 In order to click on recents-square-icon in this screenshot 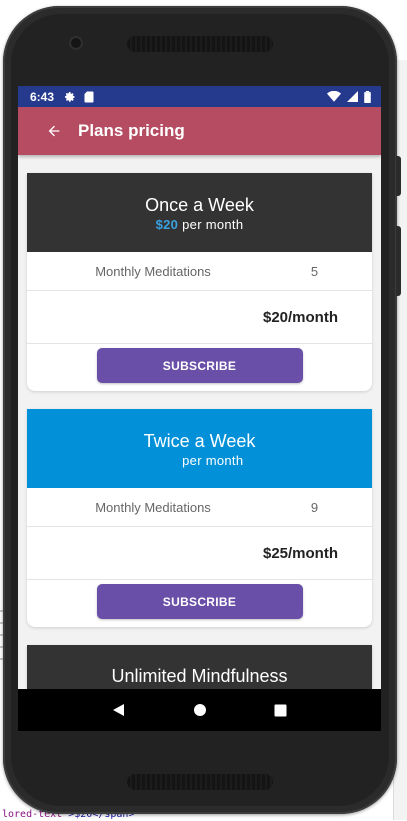, I will do `click(280, 710)`.